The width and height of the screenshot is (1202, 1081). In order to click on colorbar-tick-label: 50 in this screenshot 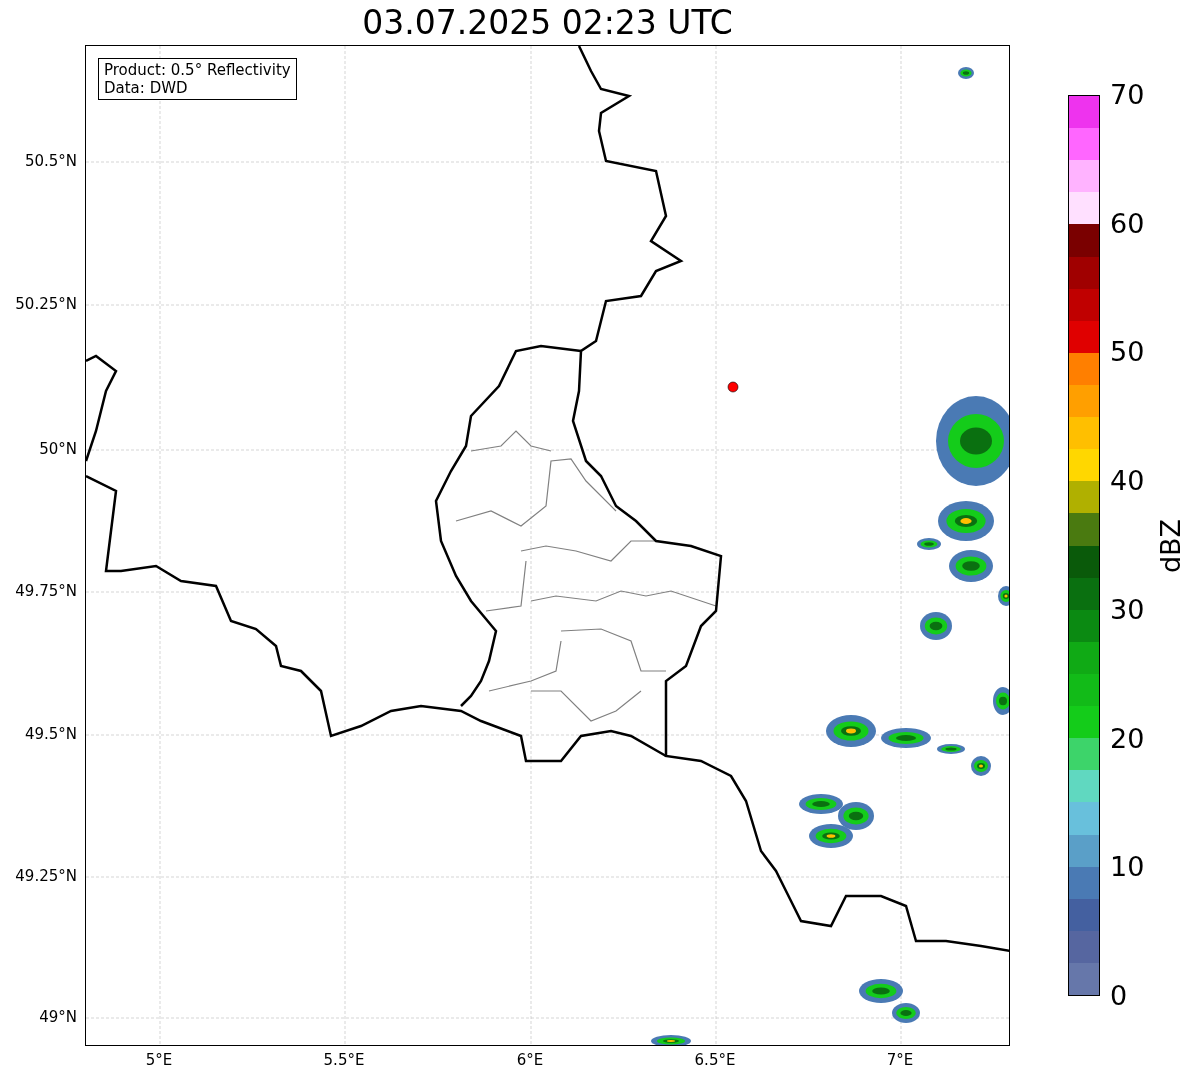, I will do `click(1127, 352)`.